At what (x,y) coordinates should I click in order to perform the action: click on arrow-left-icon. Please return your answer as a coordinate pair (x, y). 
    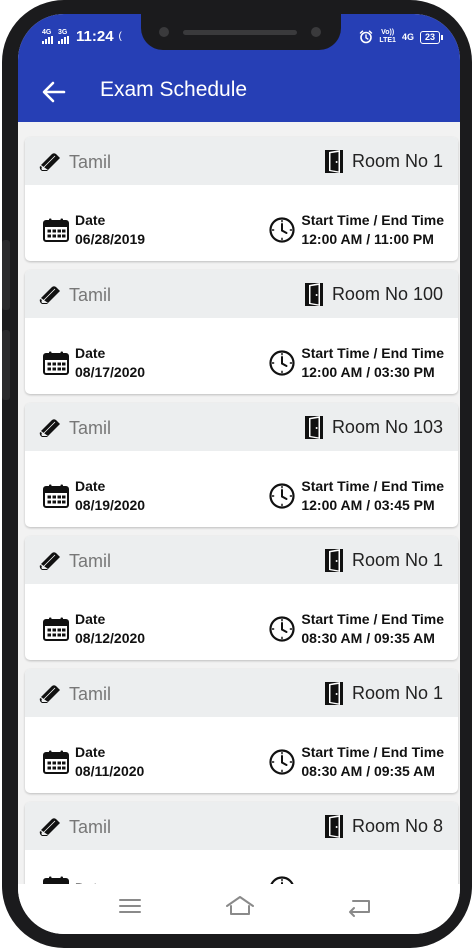
    Looking at the image, I should click on (54, 92).